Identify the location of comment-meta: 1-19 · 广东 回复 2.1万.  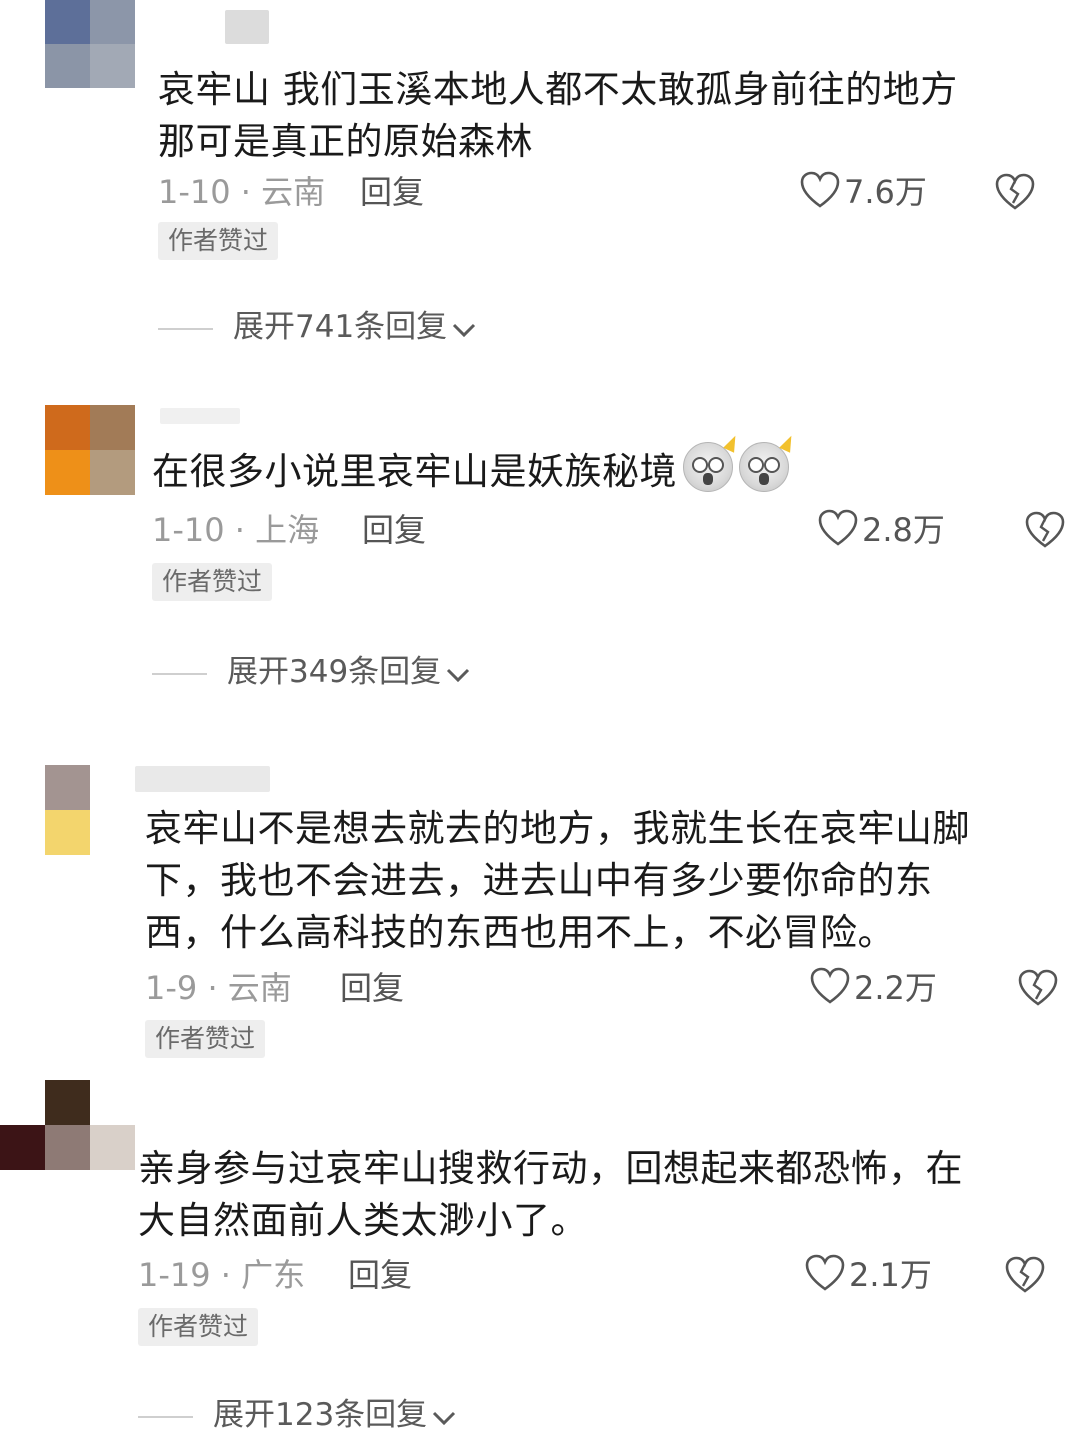
(540, 1275).